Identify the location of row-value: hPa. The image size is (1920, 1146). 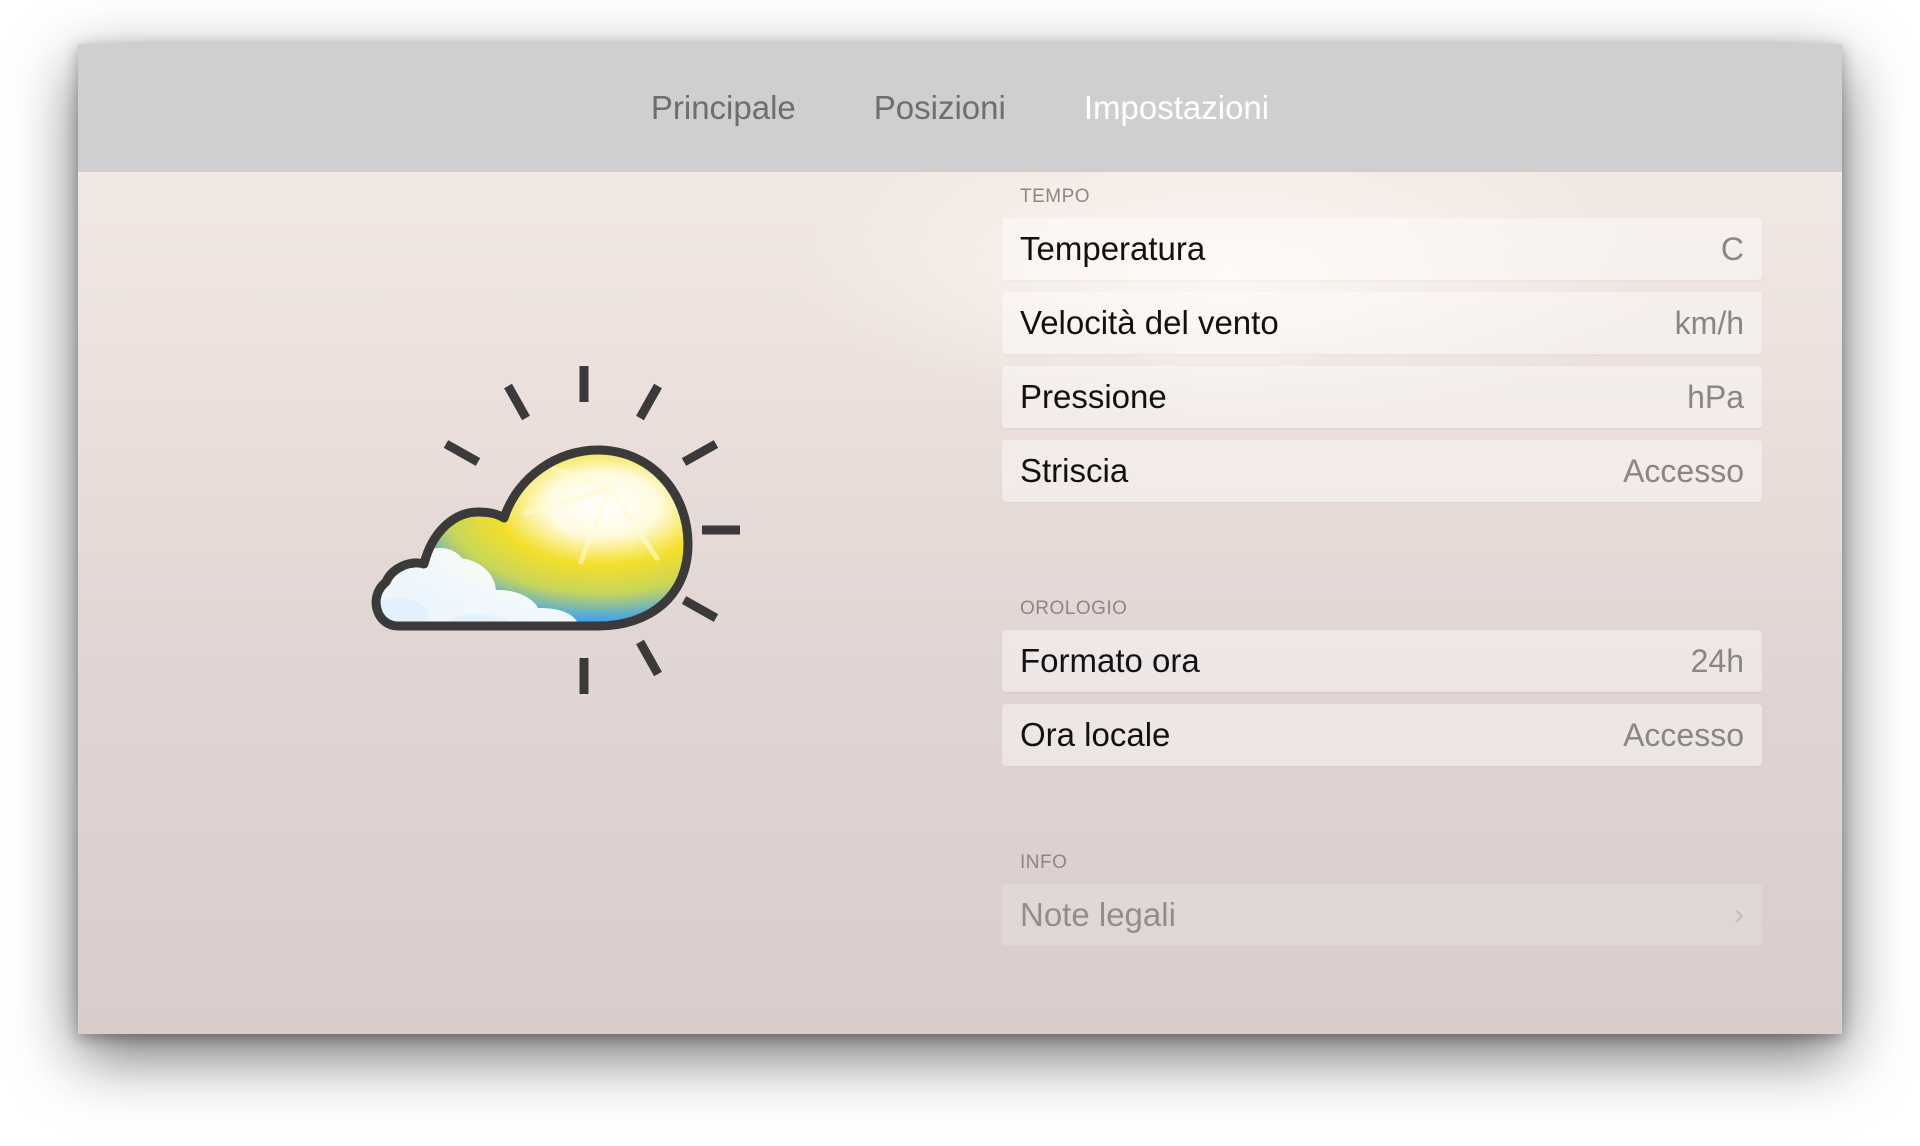
(1715, 396).